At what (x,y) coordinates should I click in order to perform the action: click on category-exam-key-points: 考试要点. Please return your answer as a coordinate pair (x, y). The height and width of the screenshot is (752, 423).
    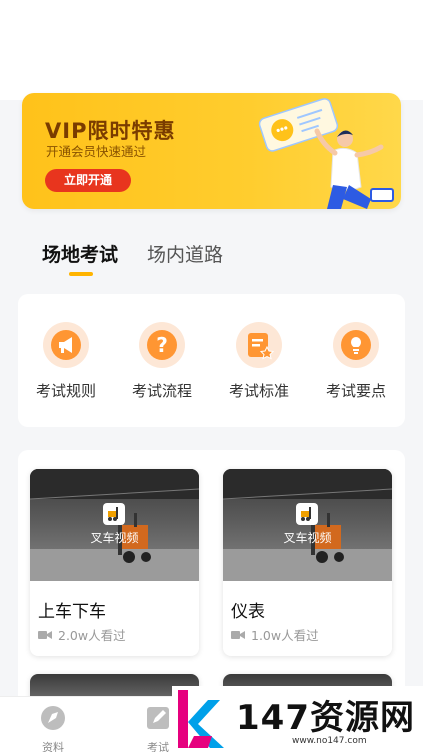
    Looking at the image, I should click on (356, 361).